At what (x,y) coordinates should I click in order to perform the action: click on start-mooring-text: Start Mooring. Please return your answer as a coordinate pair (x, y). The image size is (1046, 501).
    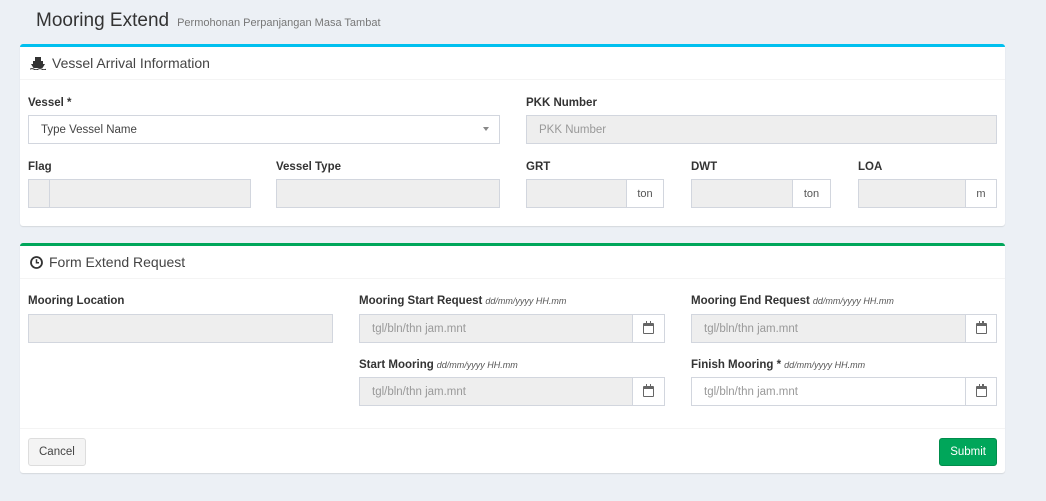
    Looking at the image, I should click on (396, 365).